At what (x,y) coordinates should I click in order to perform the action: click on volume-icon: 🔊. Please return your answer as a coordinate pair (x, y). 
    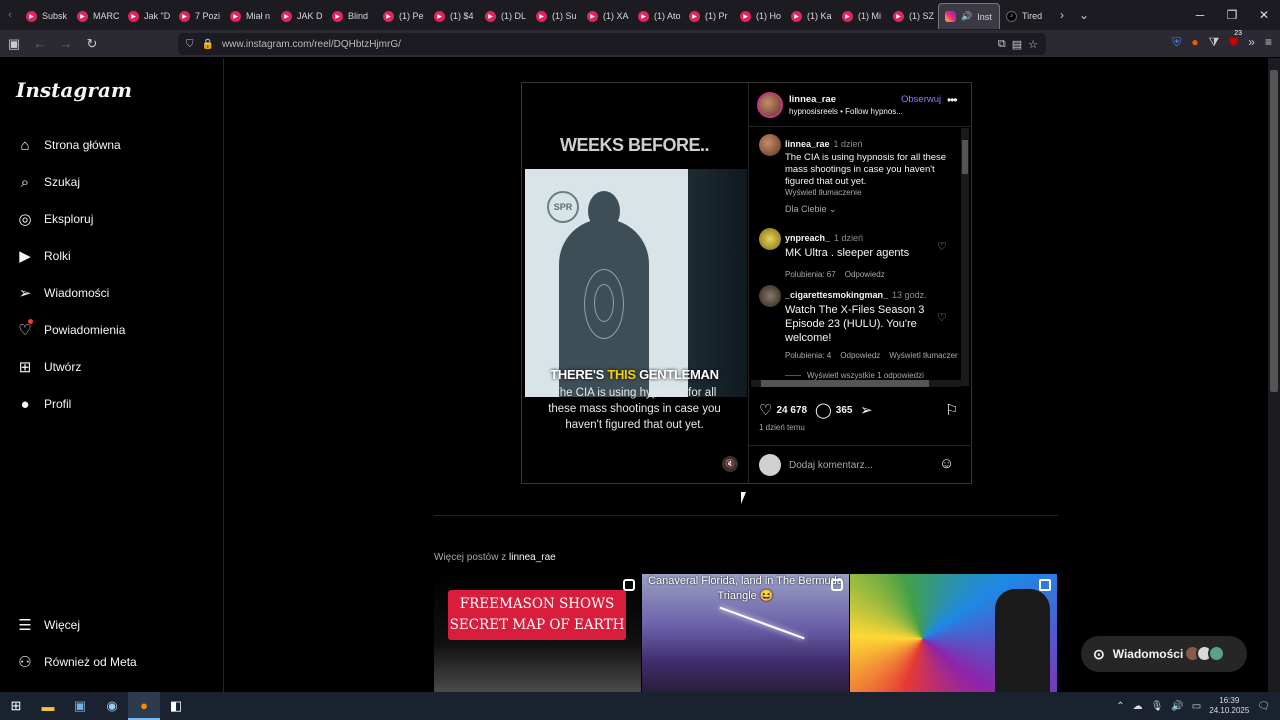
    Looking at the image, I should click on (1177, 706).